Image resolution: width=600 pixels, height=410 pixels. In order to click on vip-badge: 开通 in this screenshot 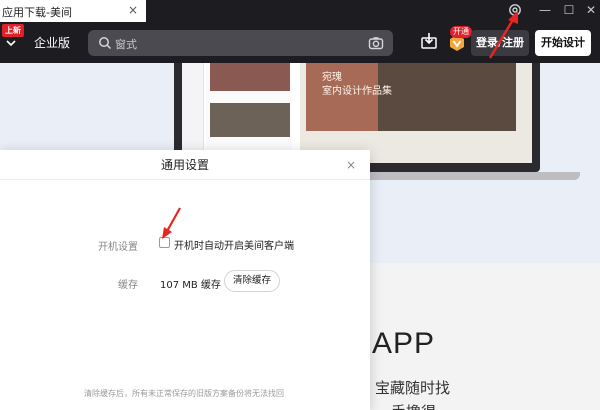, I will do `click(461, 32)`.